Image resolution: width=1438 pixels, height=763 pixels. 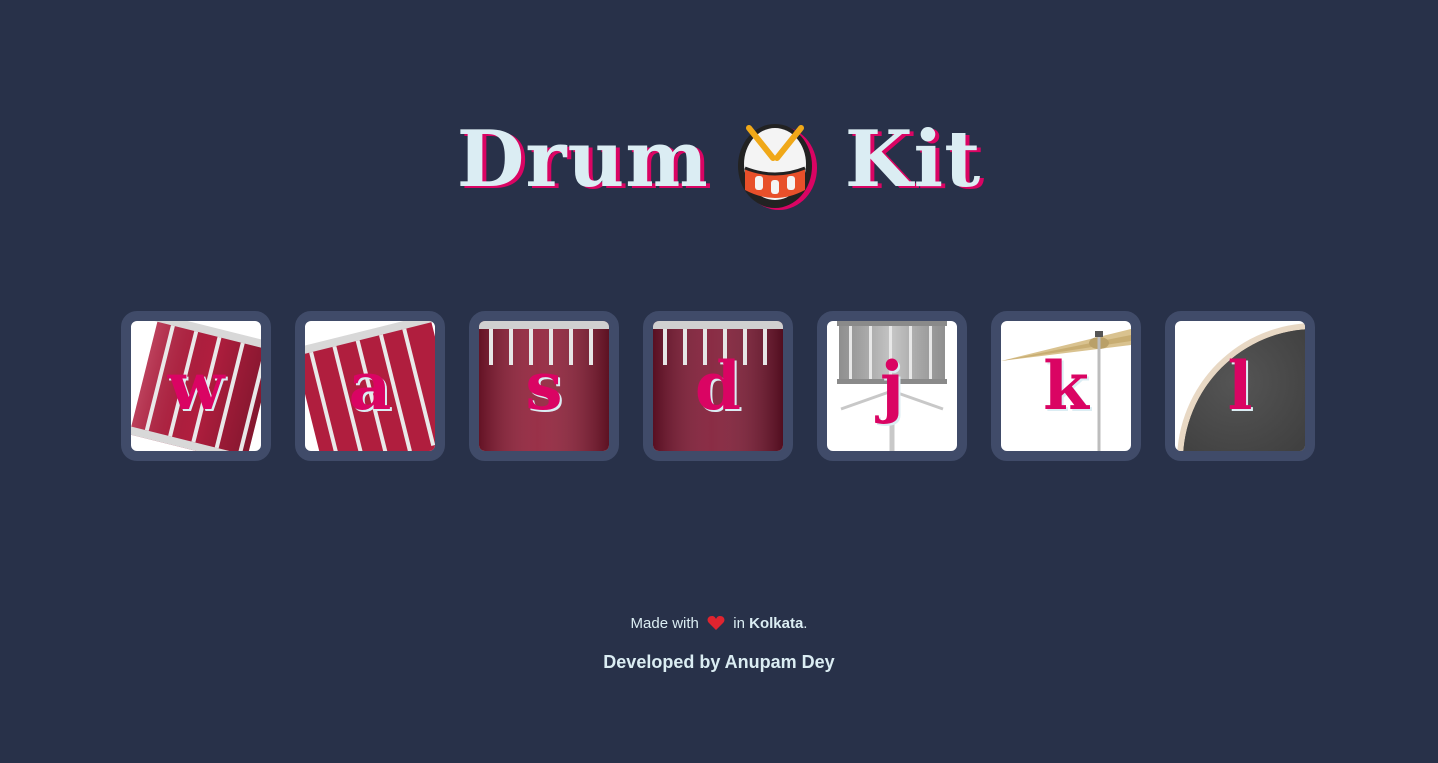 What do you see at coordinates (776, 623) in the screenshot?
I see `city-name: Kolkata` at bounding box center [776, 623].